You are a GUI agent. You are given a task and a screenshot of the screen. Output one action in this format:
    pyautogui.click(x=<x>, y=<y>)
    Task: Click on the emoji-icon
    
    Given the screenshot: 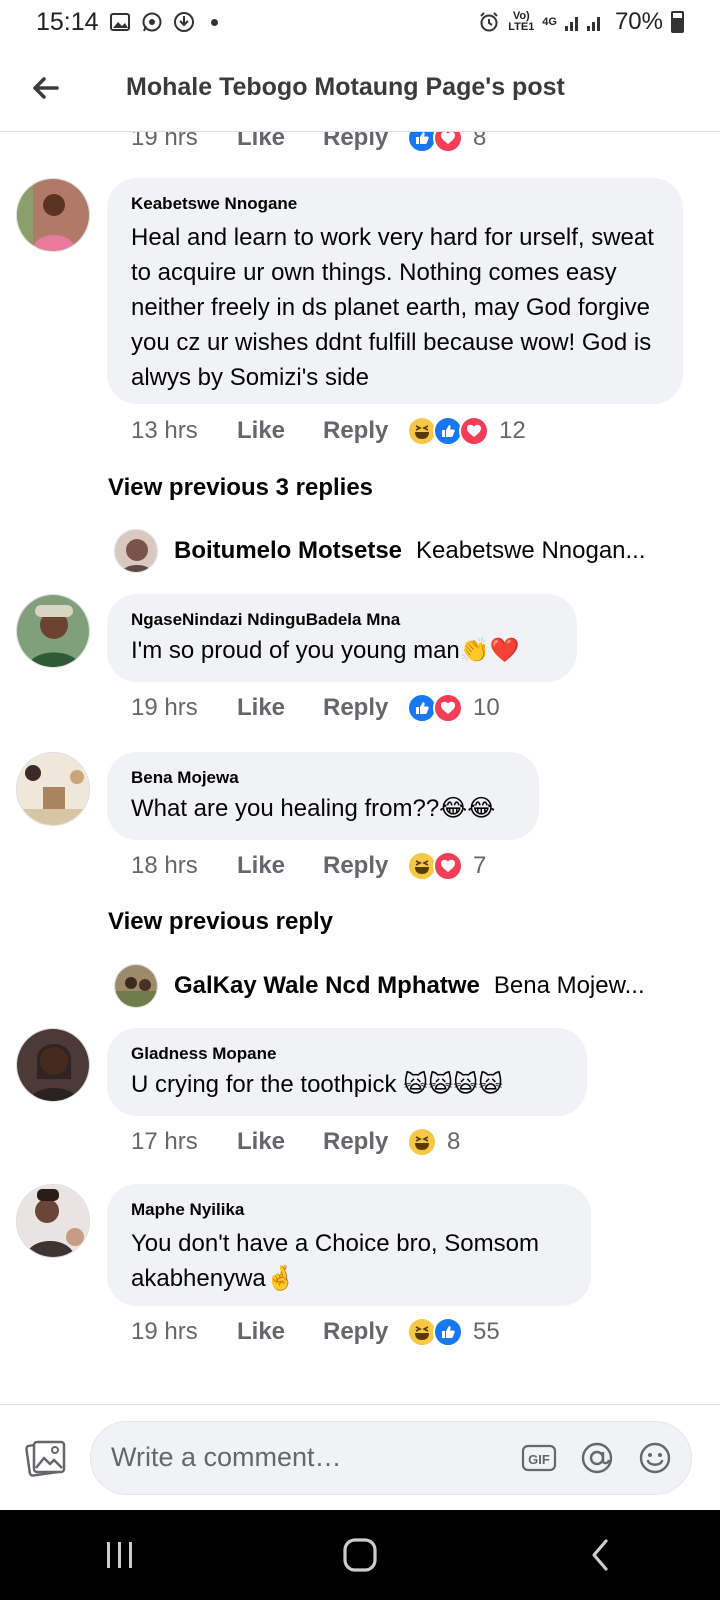 What is the action you would take?
    pyautogui.click(x=655, y=1457)
    